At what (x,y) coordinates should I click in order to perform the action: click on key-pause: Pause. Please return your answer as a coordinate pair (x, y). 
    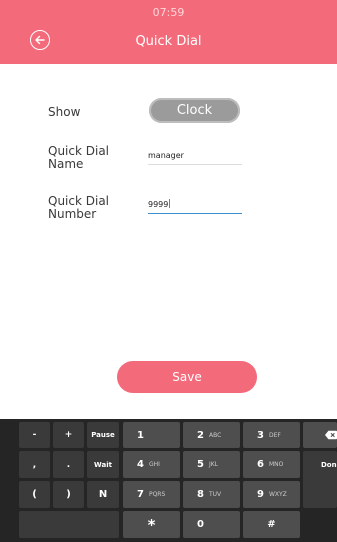
    Looking at the image, I should click on (103, 435).